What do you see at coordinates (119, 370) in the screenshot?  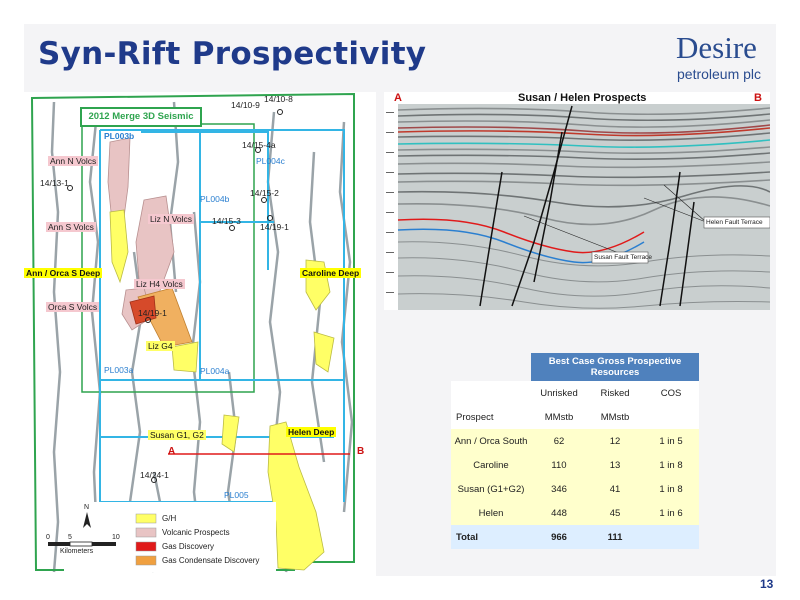 I see `licence-label: PL003a` at bounding box center [119, 370].